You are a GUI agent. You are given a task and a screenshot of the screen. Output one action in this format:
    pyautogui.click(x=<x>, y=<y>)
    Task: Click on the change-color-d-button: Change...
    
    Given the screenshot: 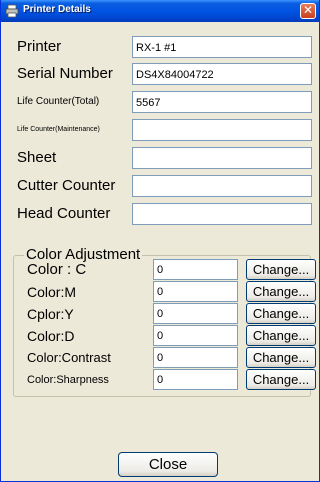 What is the action you would take?
    pyautogui.click(x=281, y=335)
    